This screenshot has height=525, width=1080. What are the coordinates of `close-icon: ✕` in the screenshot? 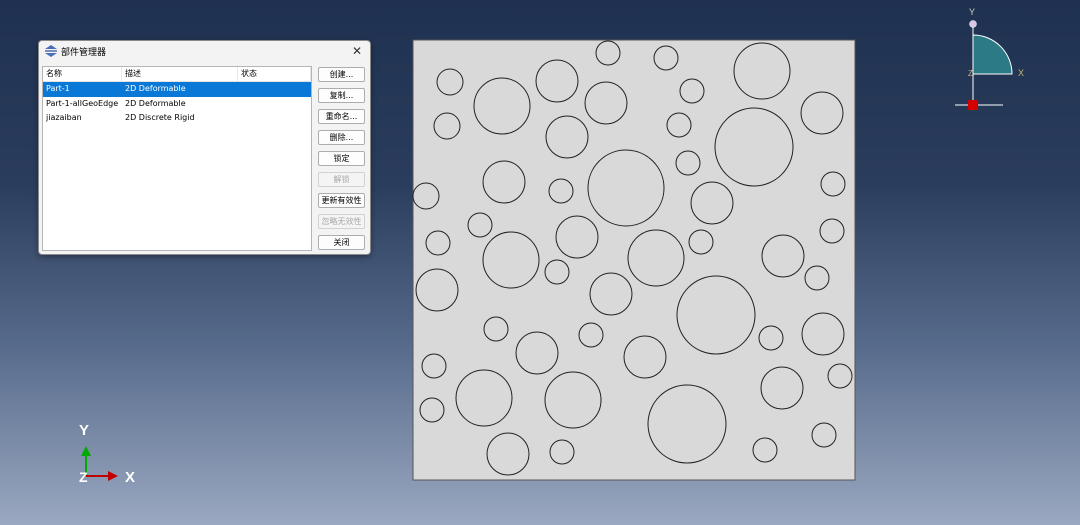 It's located at (357, 51).